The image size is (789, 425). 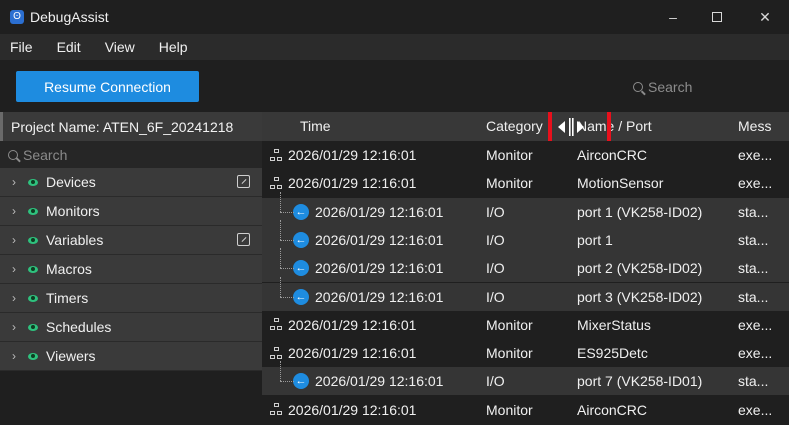 What do you see at coordinates (45, 154) in the screenshot?
I see `sidebar-search-placeholder: Search` at bounding box center [45, 154].